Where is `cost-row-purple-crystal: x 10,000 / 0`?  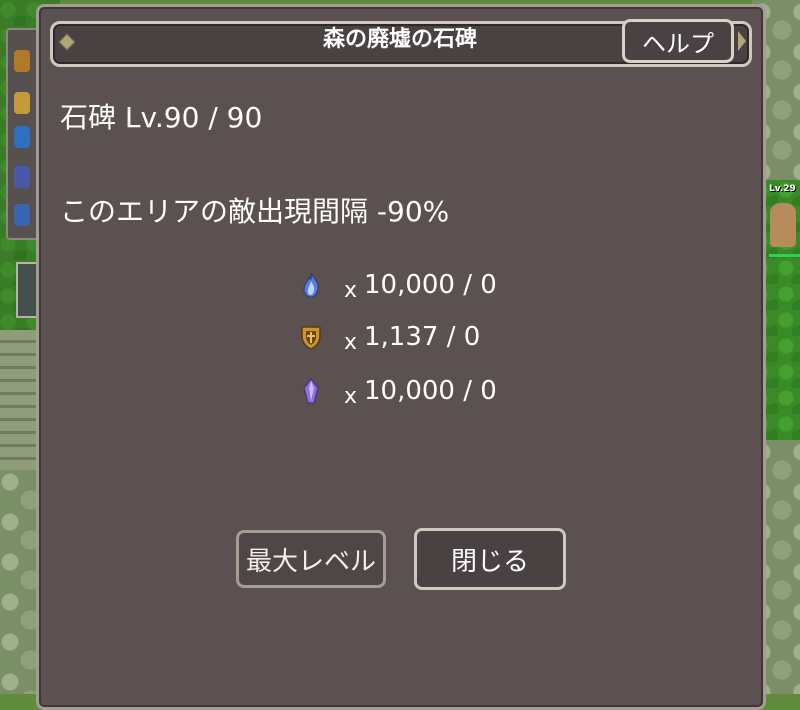
cost-row-purple-crystal: x 10,000 / 0 is located at coordinates (430, 392).